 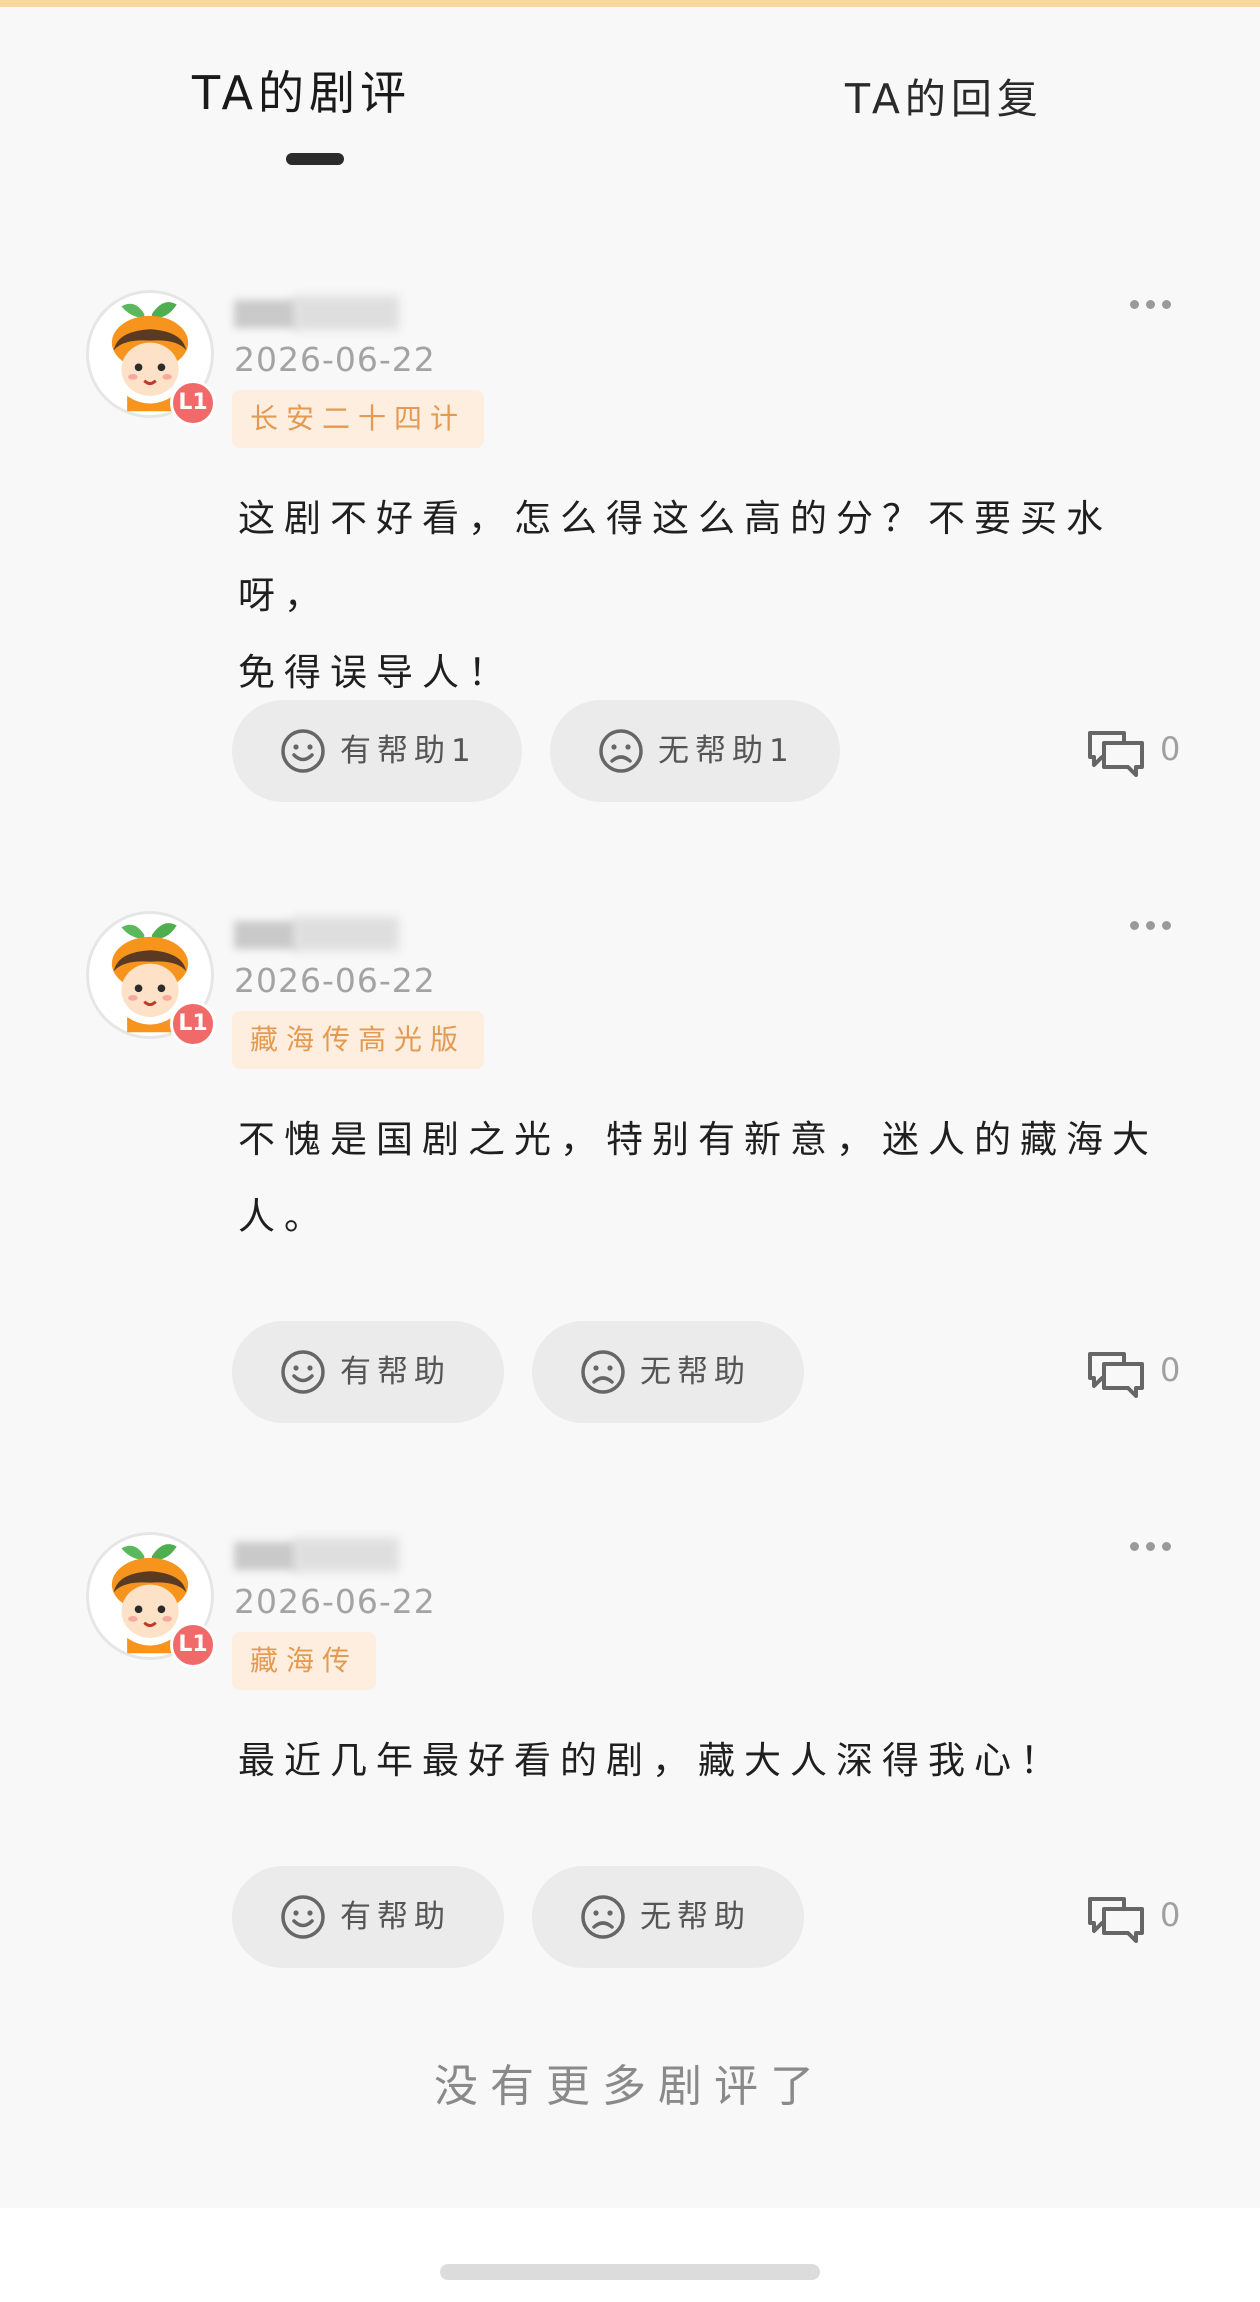 I want to click on top-strip, so click(x=630, y=3).